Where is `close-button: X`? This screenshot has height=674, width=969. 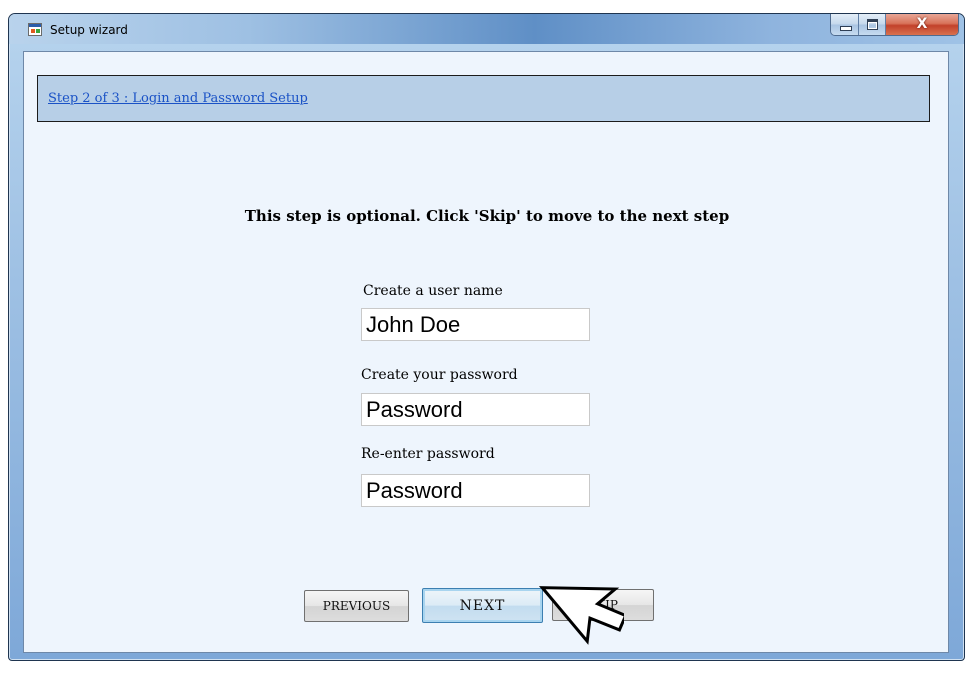
close-button: X is located at coordinates (922, 24).